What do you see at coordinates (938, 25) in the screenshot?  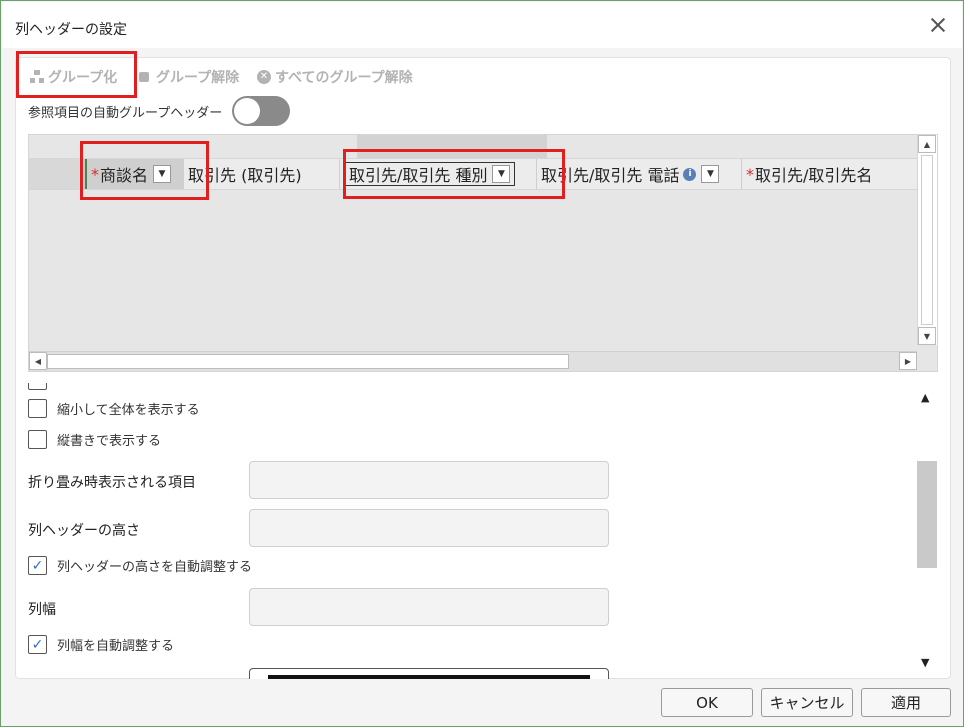 I see `close-icon` at bounding box center [938, 25].